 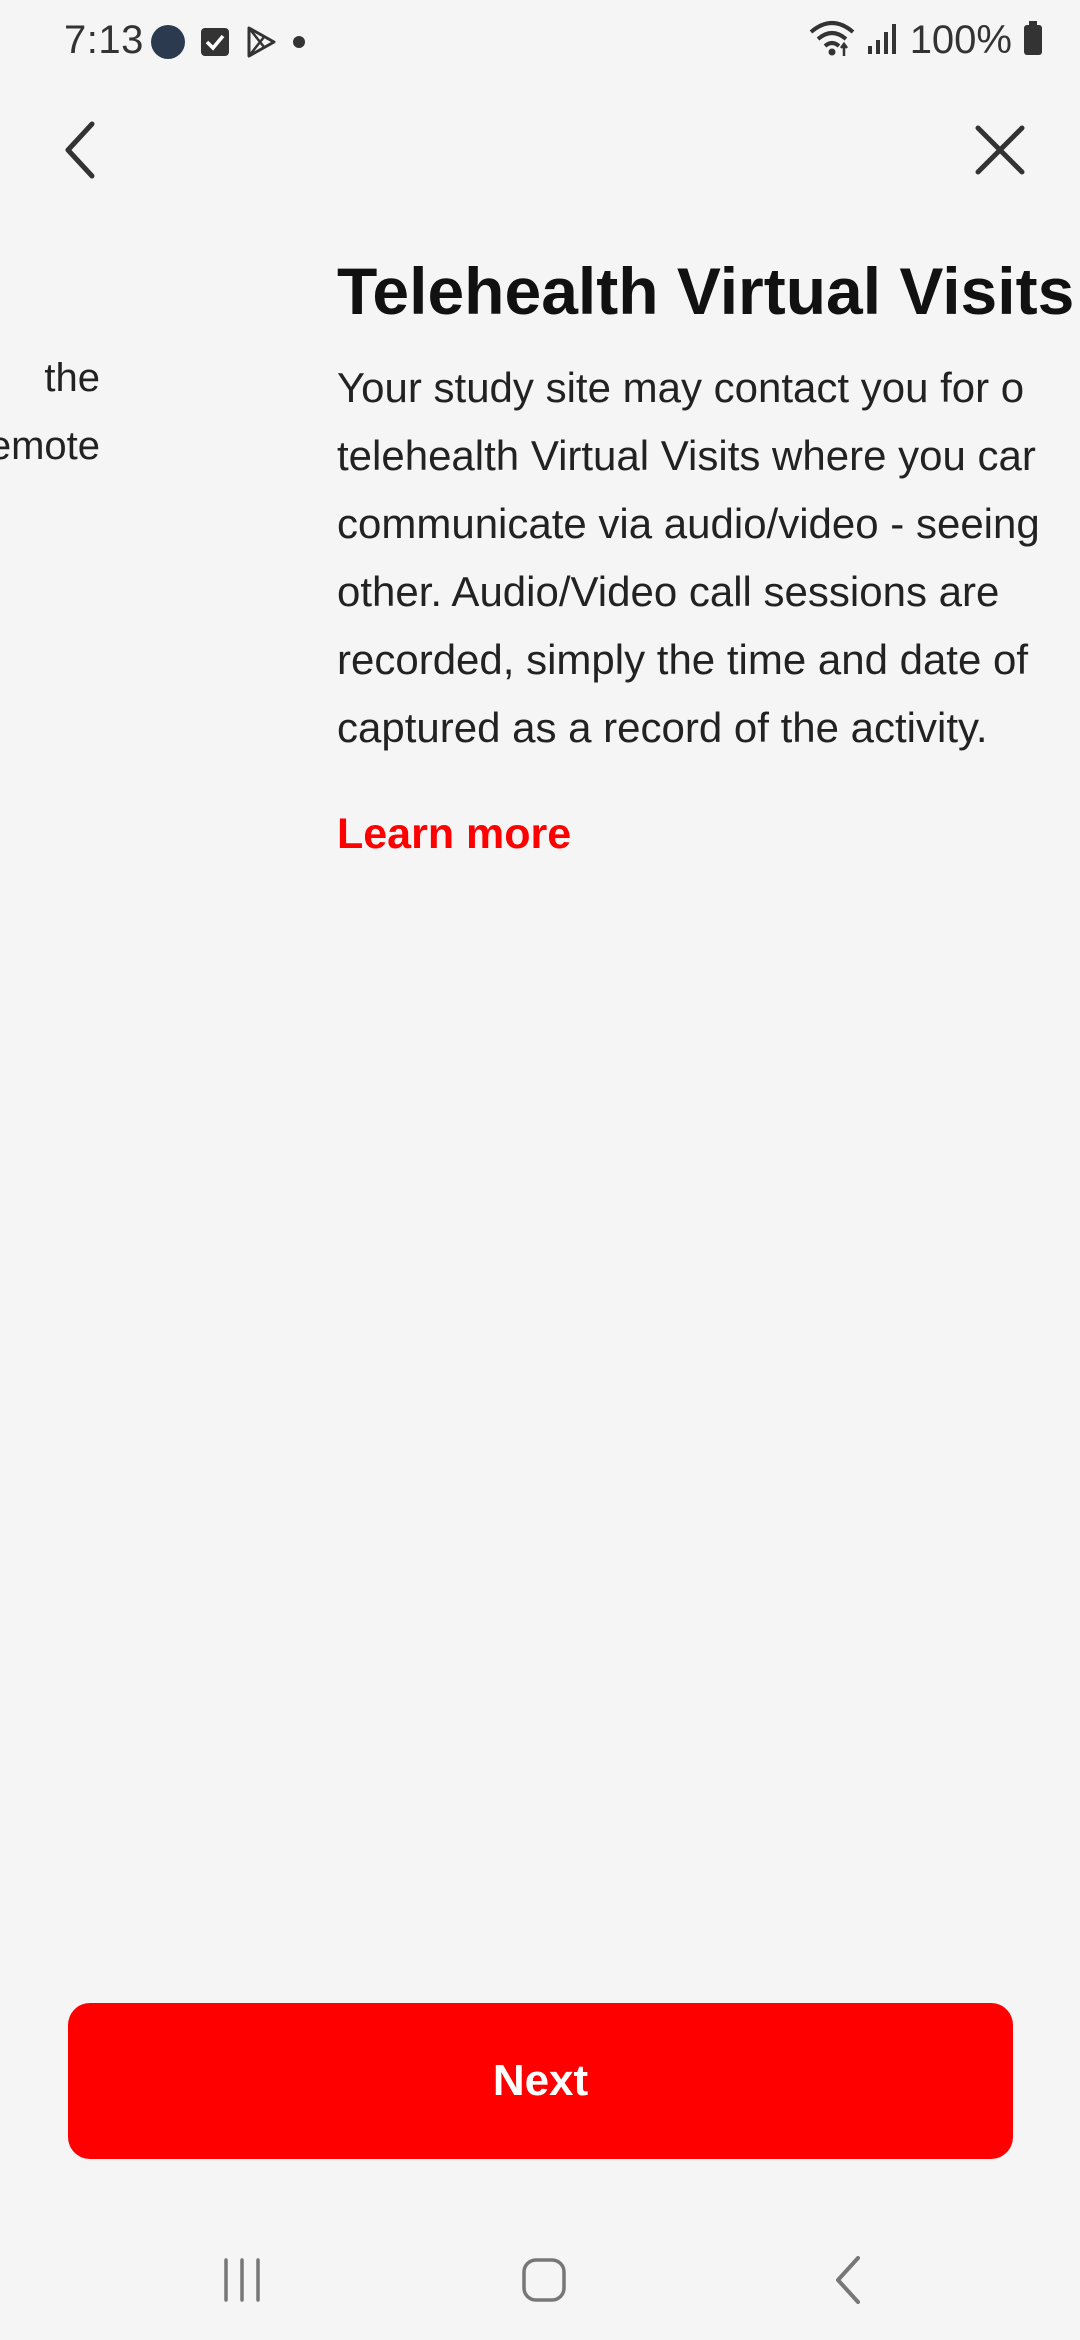 I want to click on navigation-bar, so click(x=540, y=2280).